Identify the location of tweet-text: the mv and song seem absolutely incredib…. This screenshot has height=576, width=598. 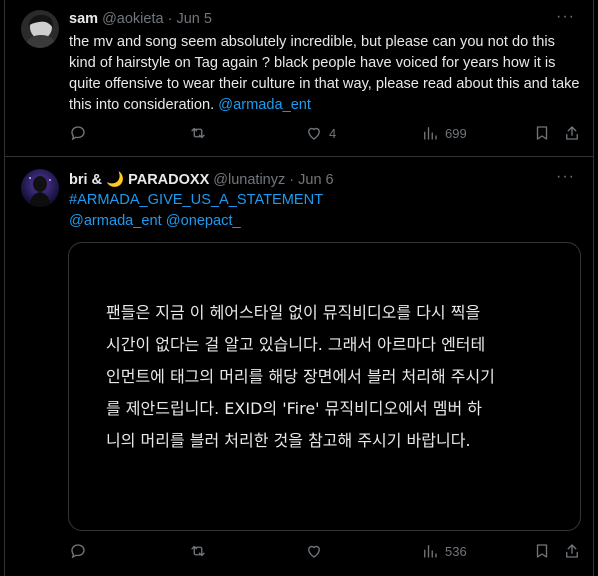
(326, 74).